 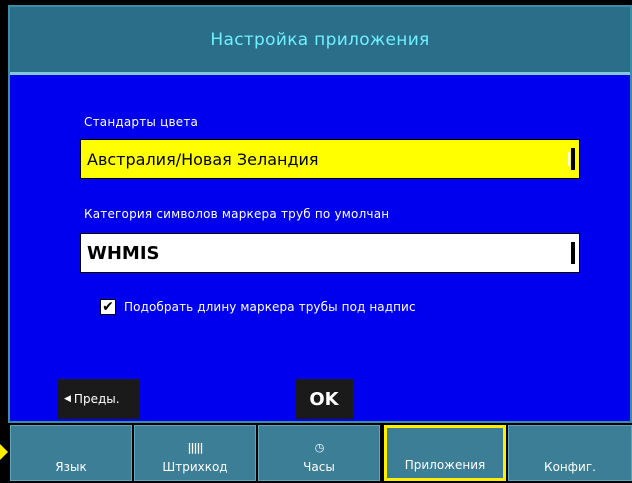 What do you see at coordinates (71, 453) in the screenshot?
I see `tab-language: Язык` at bounding box center [71, 453].